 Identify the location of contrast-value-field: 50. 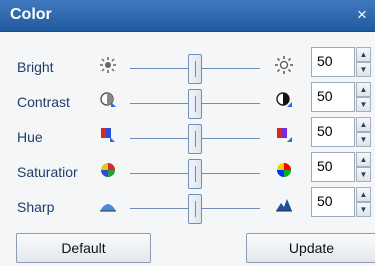
(333, 97).